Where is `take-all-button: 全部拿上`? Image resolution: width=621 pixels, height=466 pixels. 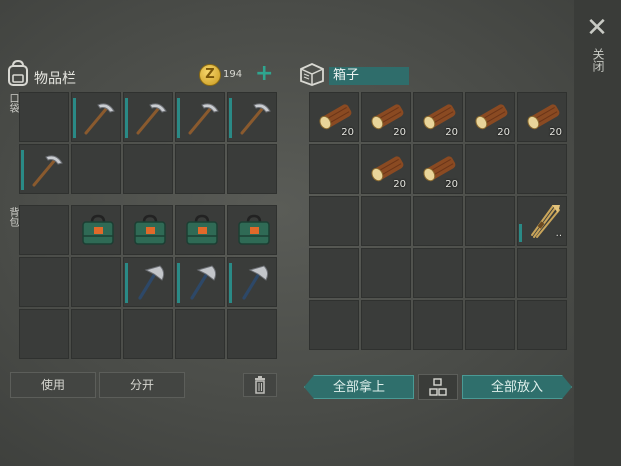 take-all-button: 全部拿上 is located at coordinates (359, 387).